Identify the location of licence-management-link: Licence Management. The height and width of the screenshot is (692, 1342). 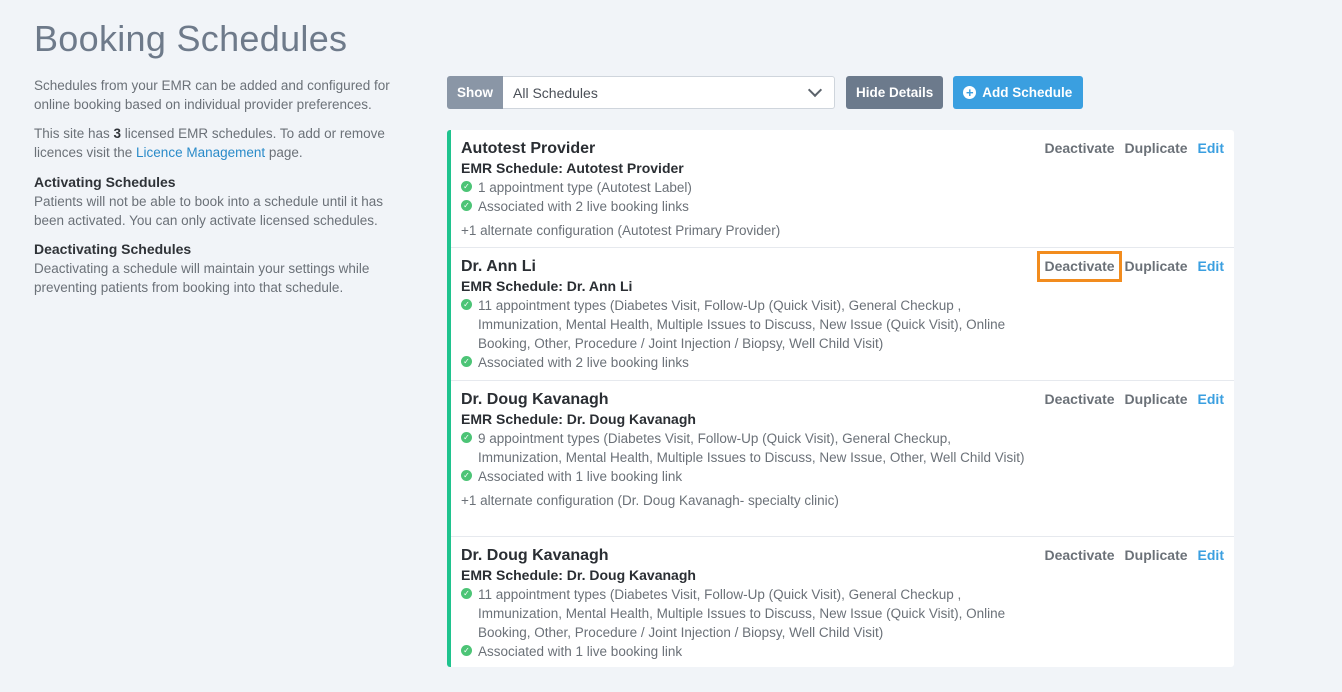
(200, 152).